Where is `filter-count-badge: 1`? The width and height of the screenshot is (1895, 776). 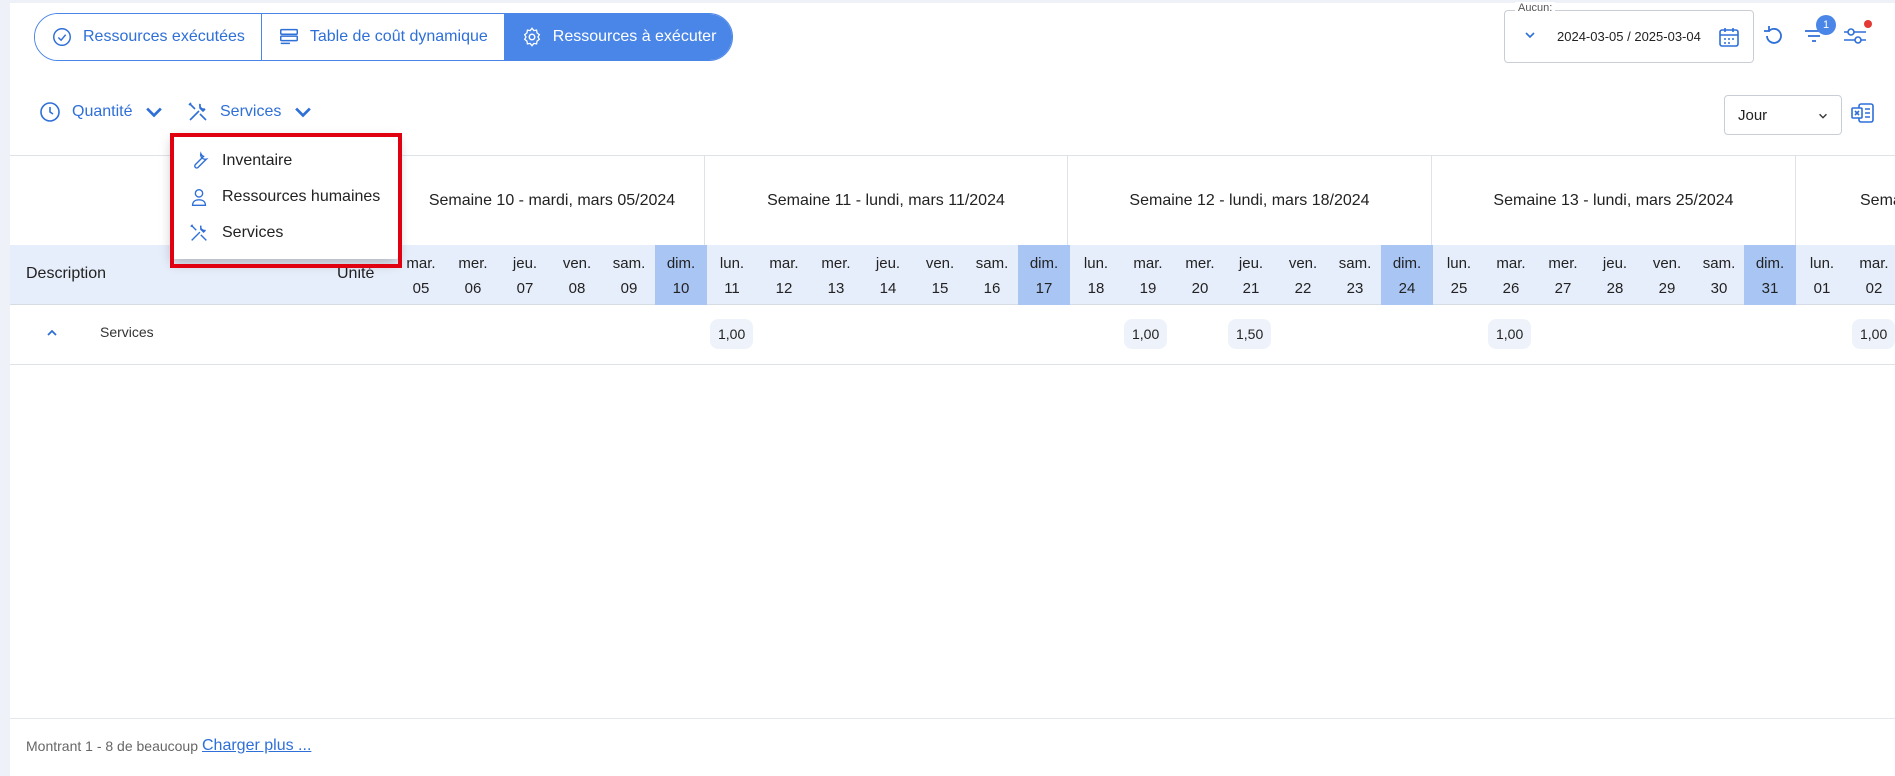 filter-count-badge: 1 is located at coordinates (1826, 25).